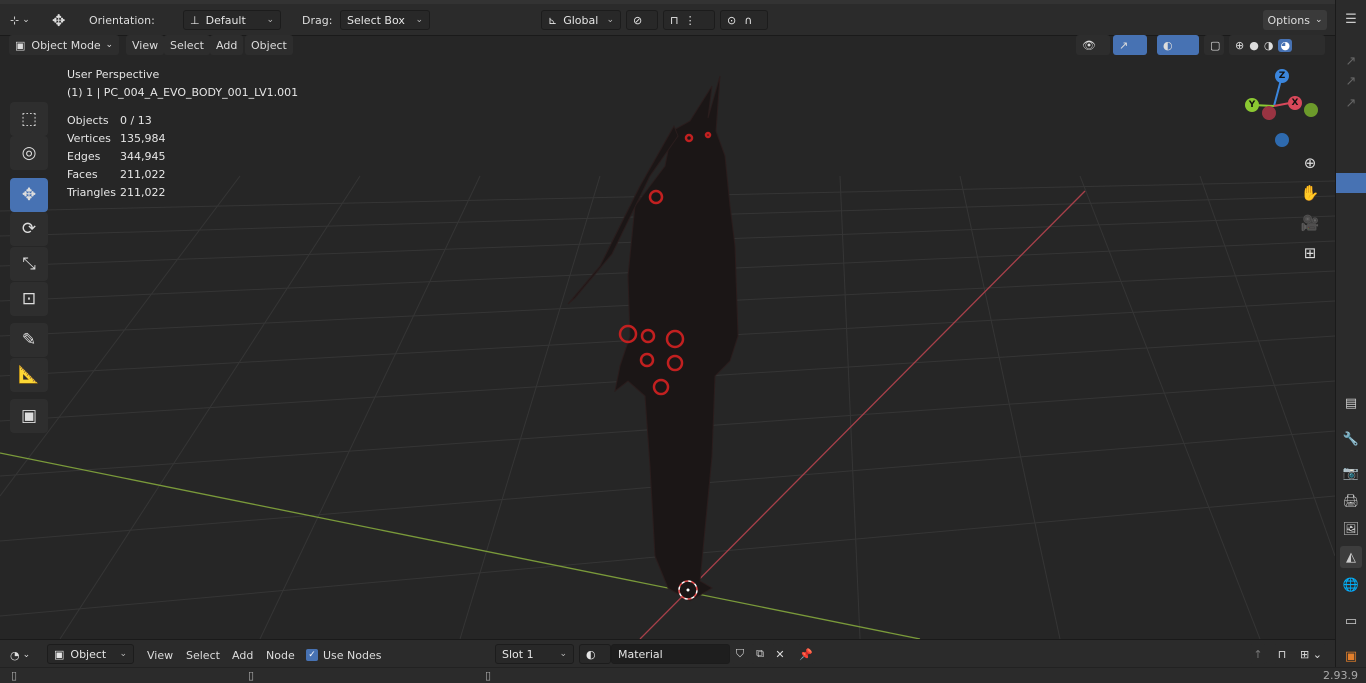  What do you see at coordinates (1351, 621) in the screenshot?
I see `collection-icon: ▭` at bounding box center [1351, 621].